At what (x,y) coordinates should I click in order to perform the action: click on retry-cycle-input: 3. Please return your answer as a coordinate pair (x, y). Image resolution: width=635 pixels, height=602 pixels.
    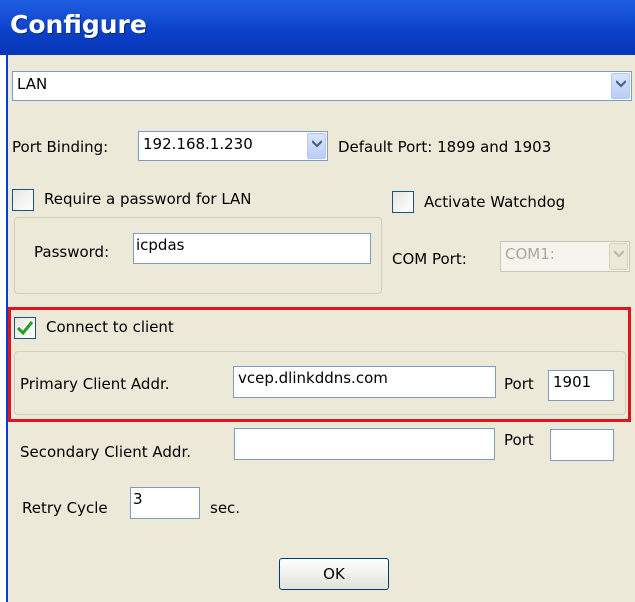
    Looking at the image, I should click on (165, 503).